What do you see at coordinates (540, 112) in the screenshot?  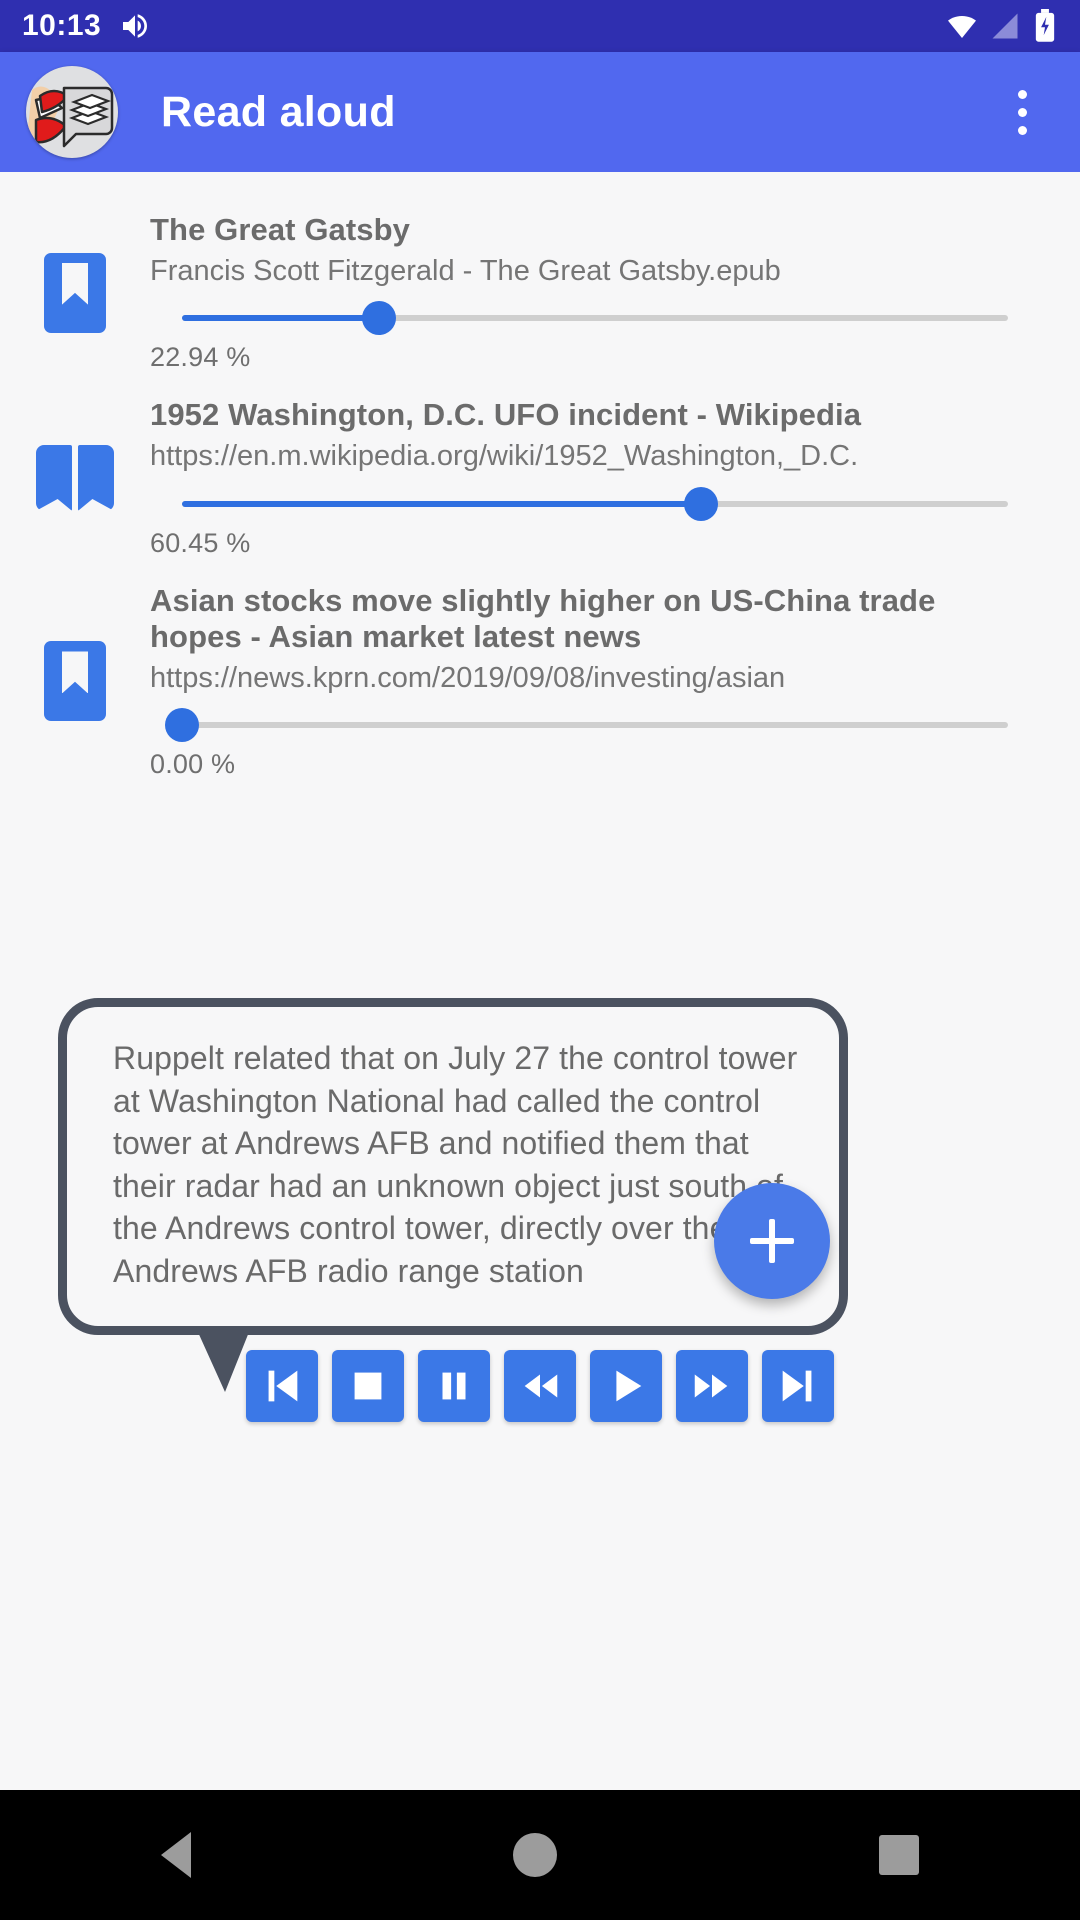 I see `app-bar: Read aloud` at bounding box center [540, 112].